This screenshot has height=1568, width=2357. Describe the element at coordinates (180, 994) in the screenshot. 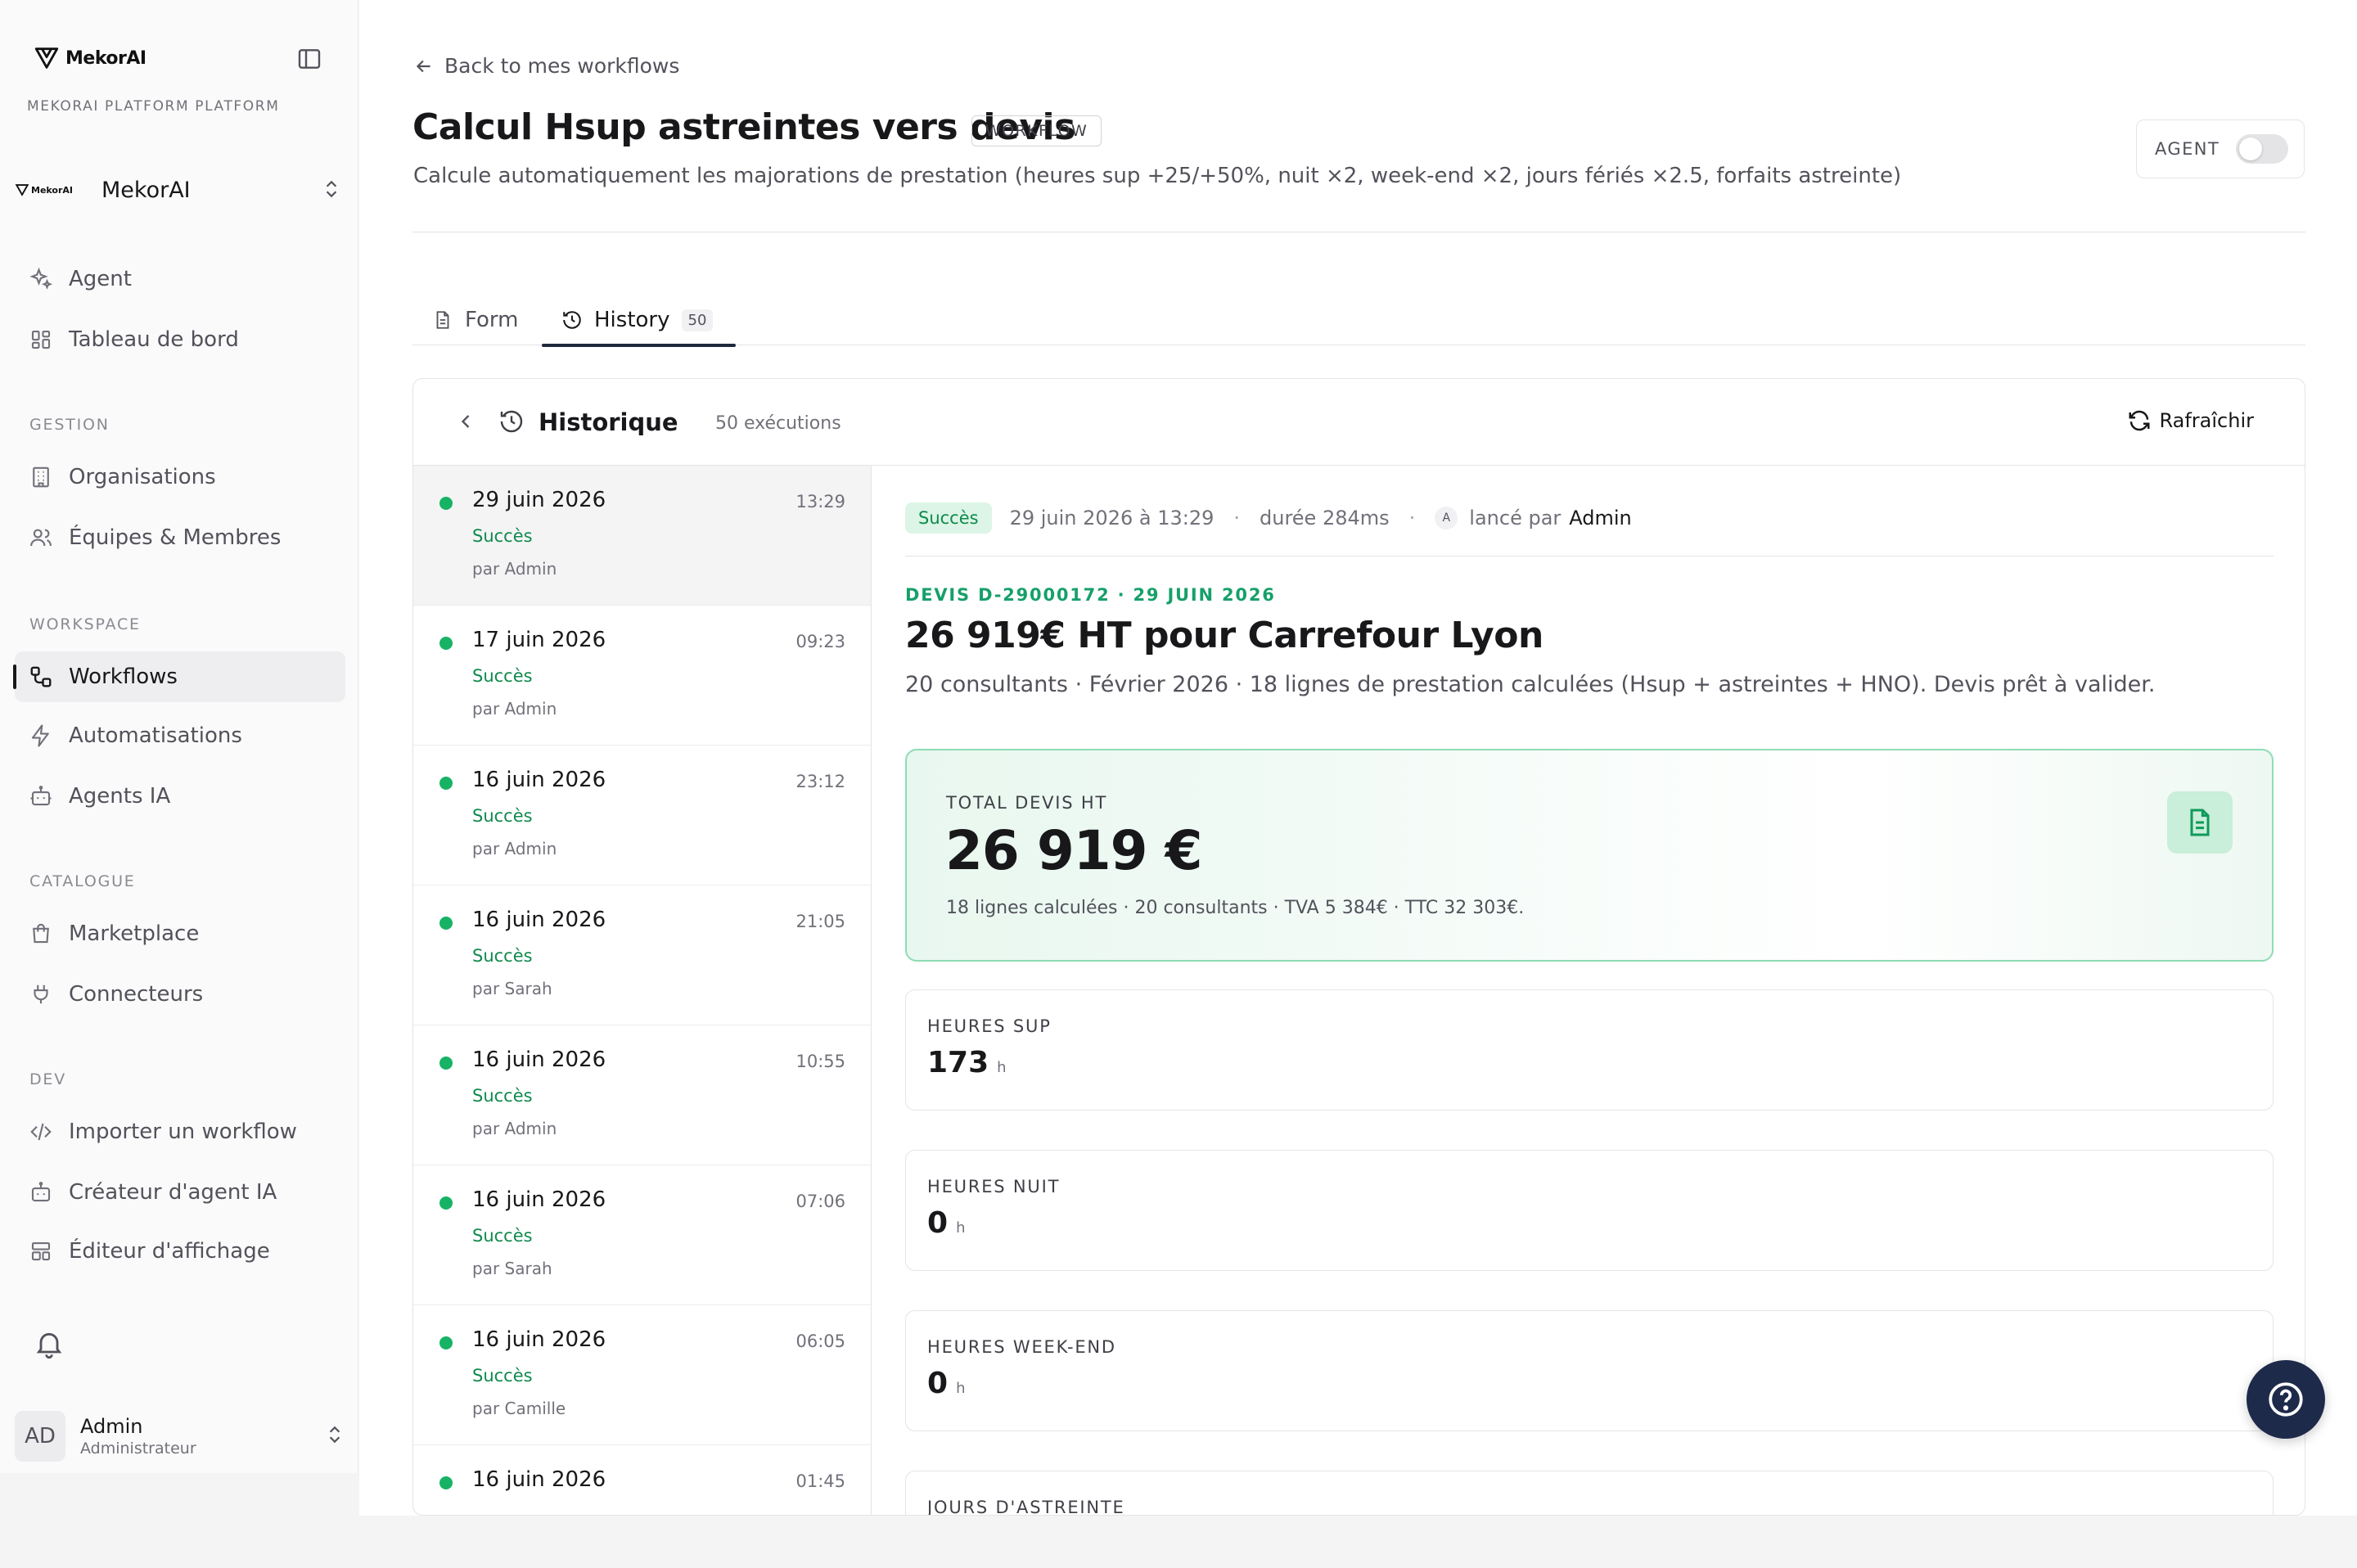

I see `sidebar-item-connecteurs: Connecteurs` at that location.